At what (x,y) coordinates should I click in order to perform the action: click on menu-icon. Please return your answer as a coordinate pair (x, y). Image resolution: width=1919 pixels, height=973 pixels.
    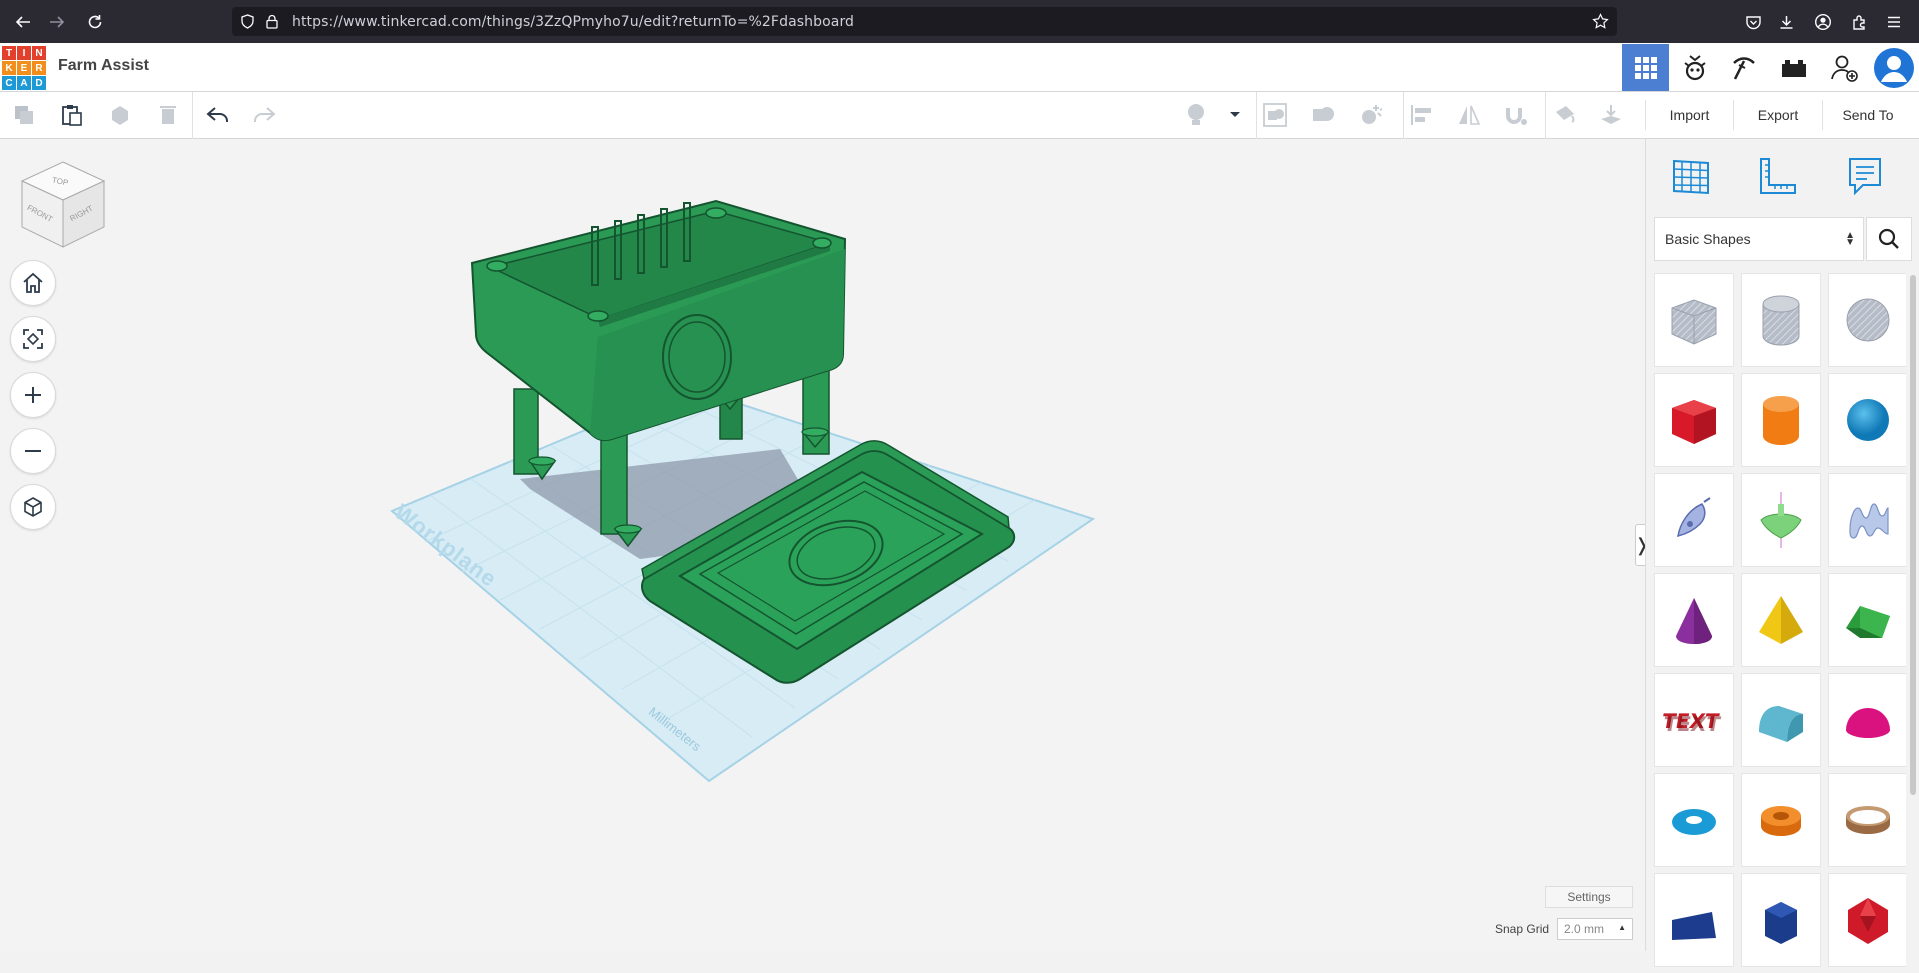
    Looking at the image, I should click on (1894, 22).